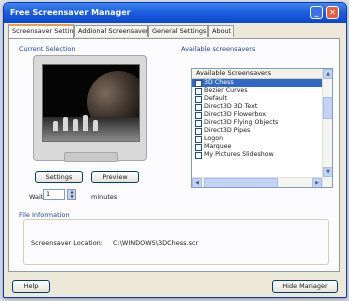 Image resolution: width=349 pixels, height=301 pixels. Describe the element at coordinates (257, 139) in the screenshot. I see `list-item: Logon` at that location.